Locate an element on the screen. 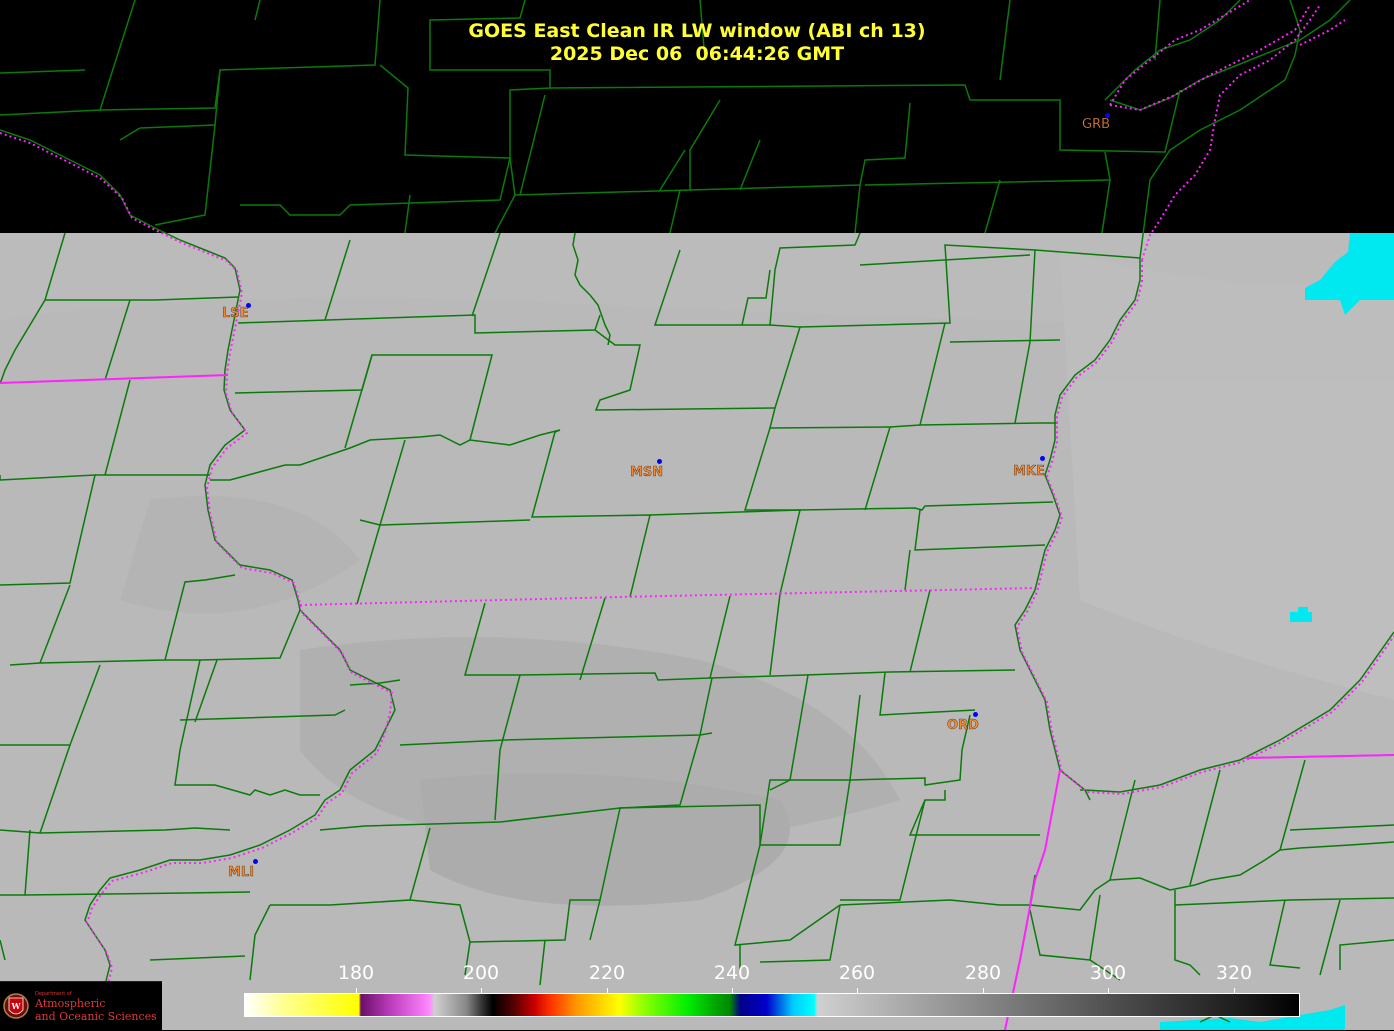 Image resolution: width=1394 pixels, height=1031 pixels. colorbar-tick-label: 200 is located at coordinates (481, 973).